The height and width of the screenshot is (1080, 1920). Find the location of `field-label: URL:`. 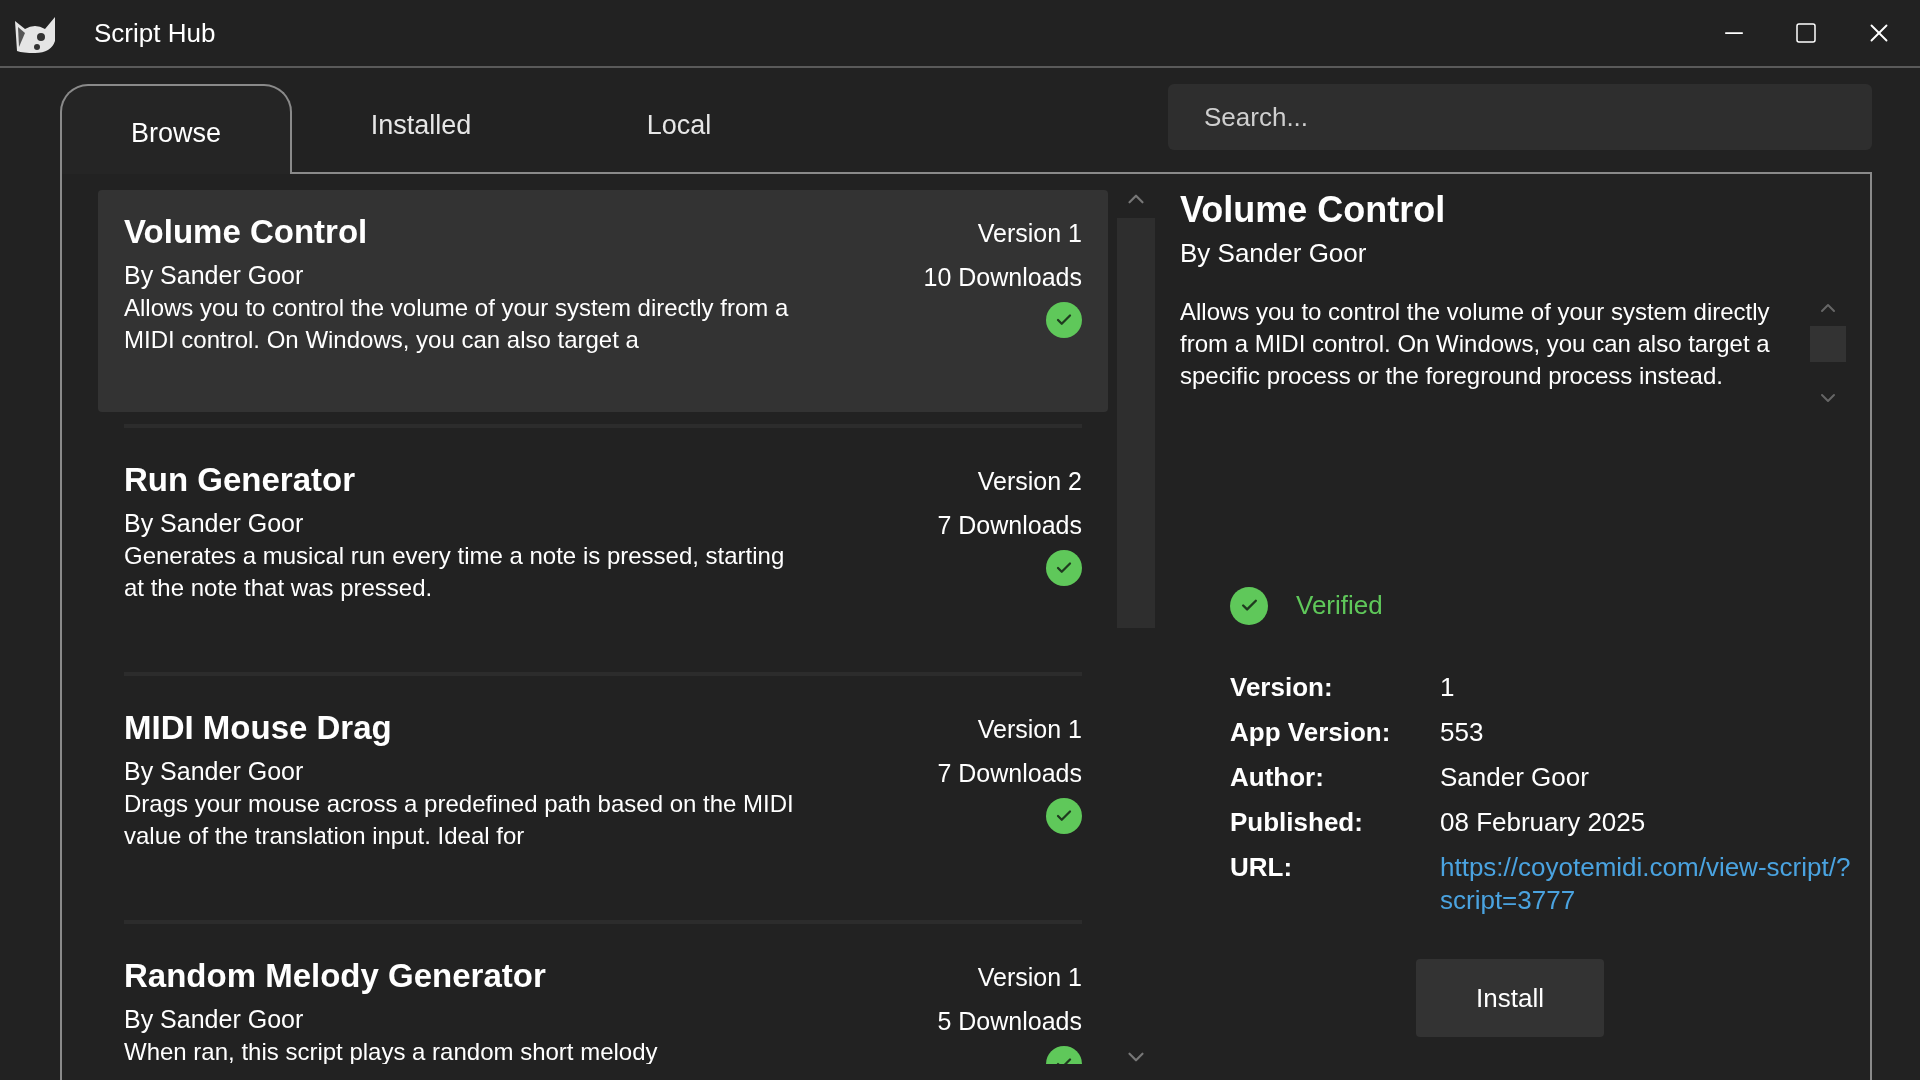

field-label: URL: is located at coordinates (1262, 867).